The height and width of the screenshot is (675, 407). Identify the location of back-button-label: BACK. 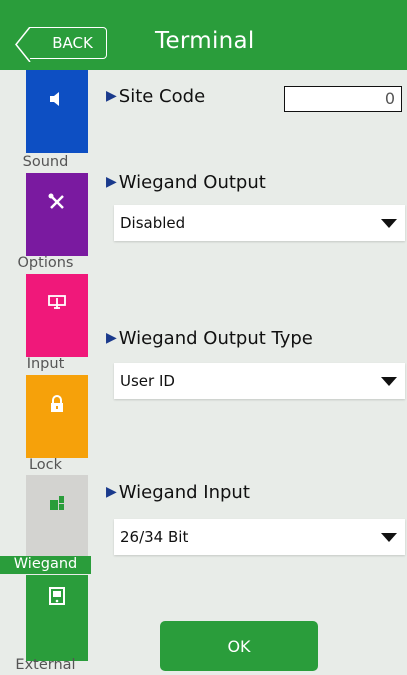
(72, 43).